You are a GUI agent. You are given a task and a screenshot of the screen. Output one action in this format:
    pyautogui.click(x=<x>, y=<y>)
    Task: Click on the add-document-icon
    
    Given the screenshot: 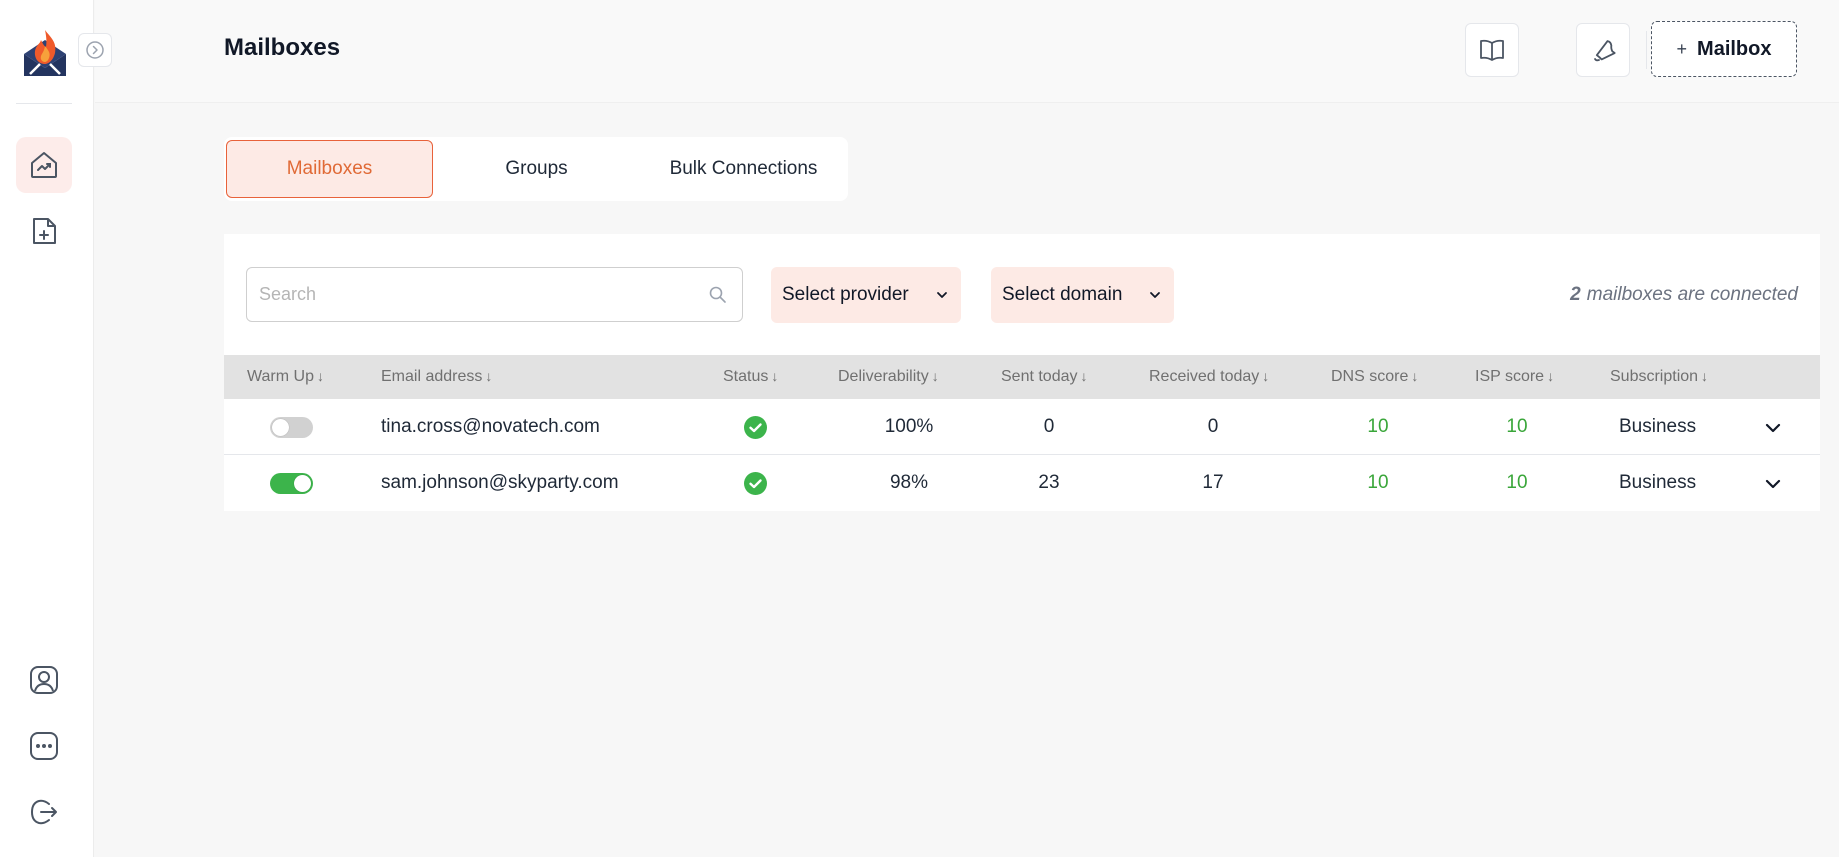 What is the action you would take?
    pyautogui.click(x=44, y=231)
    